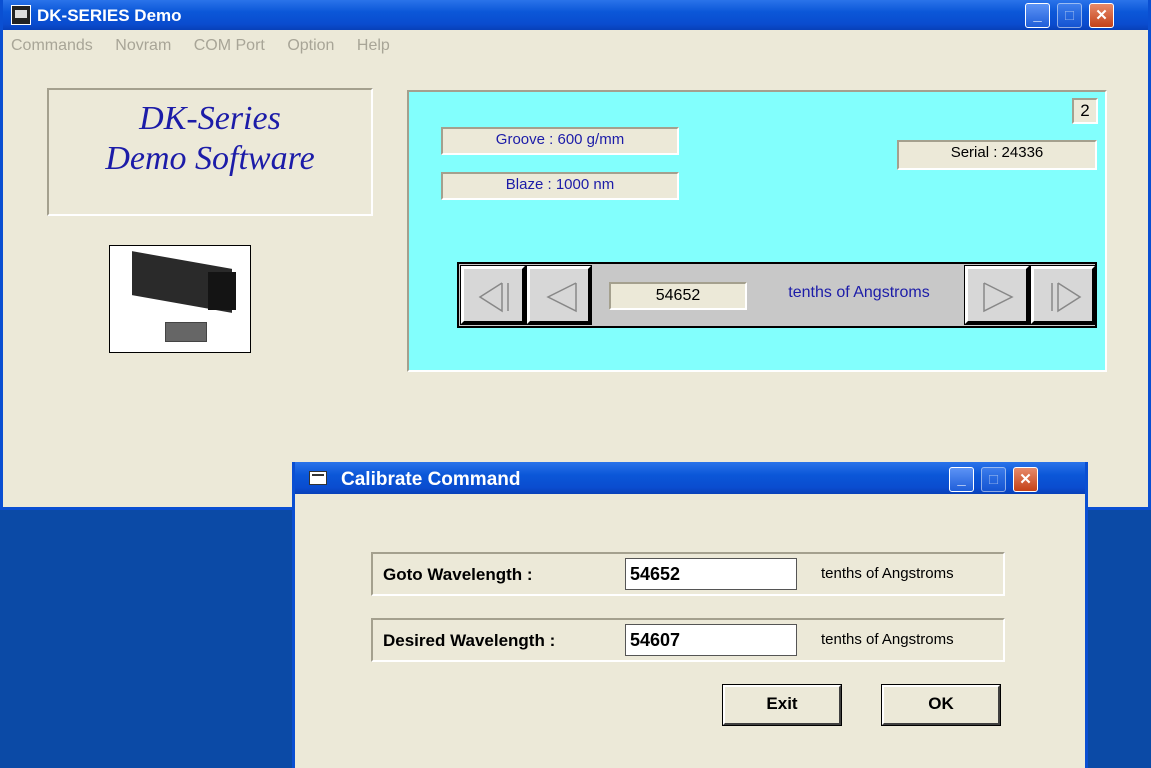  What do you see at coordinates (690, 478) in the screenshot?
I see `dialog-titlebar: Calibrate Command _ □ ✕` at bounding box center [690, 478].